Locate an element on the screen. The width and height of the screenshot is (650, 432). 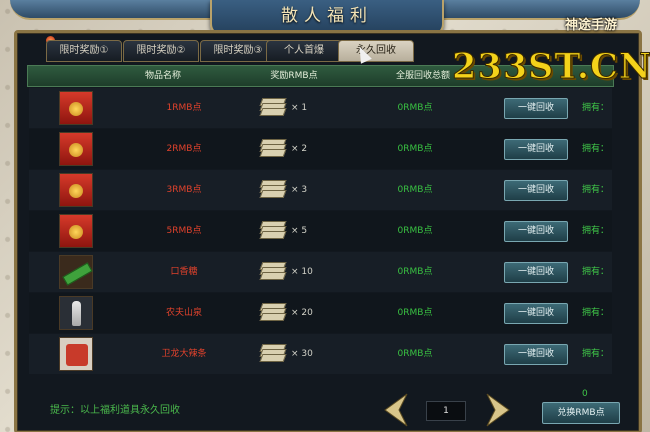
water-bottle-icon is located at coordinates (76, 313).